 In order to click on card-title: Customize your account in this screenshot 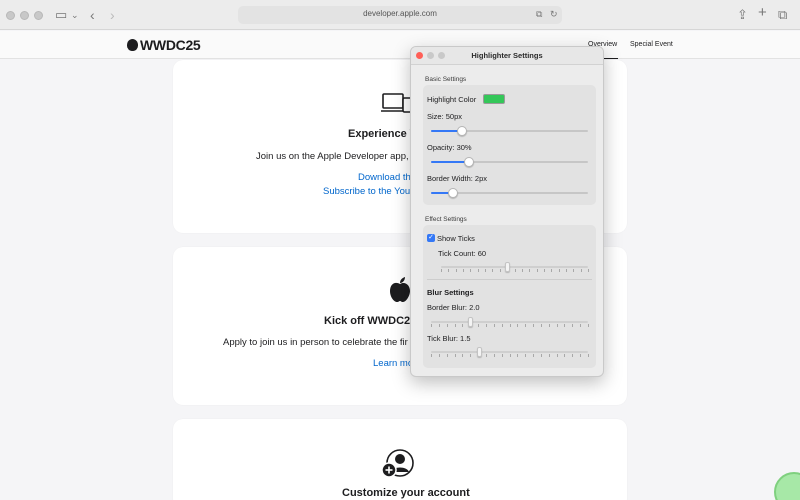, I will do `click(406, 493)`.